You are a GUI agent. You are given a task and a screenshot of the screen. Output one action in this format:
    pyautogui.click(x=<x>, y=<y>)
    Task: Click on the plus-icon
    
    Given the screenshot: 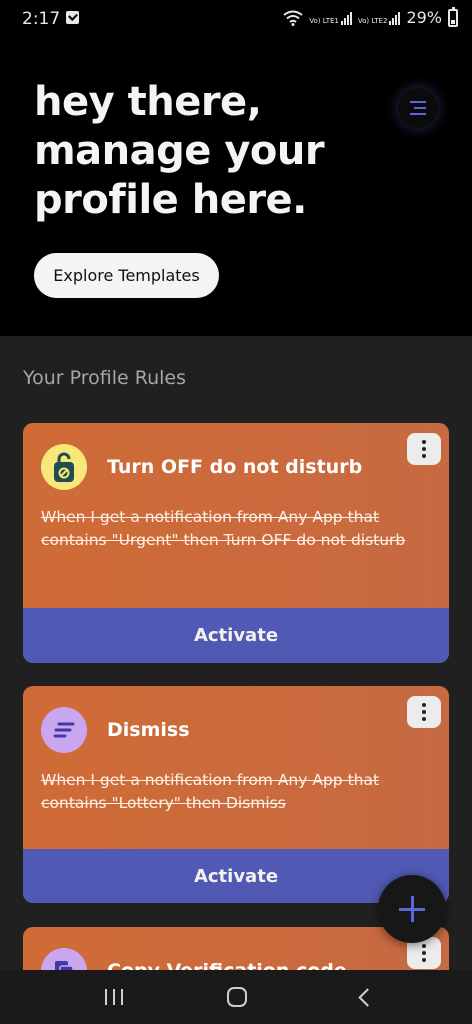 What is the action you would take?
    pyautogui.click(x=412, y=909)
    